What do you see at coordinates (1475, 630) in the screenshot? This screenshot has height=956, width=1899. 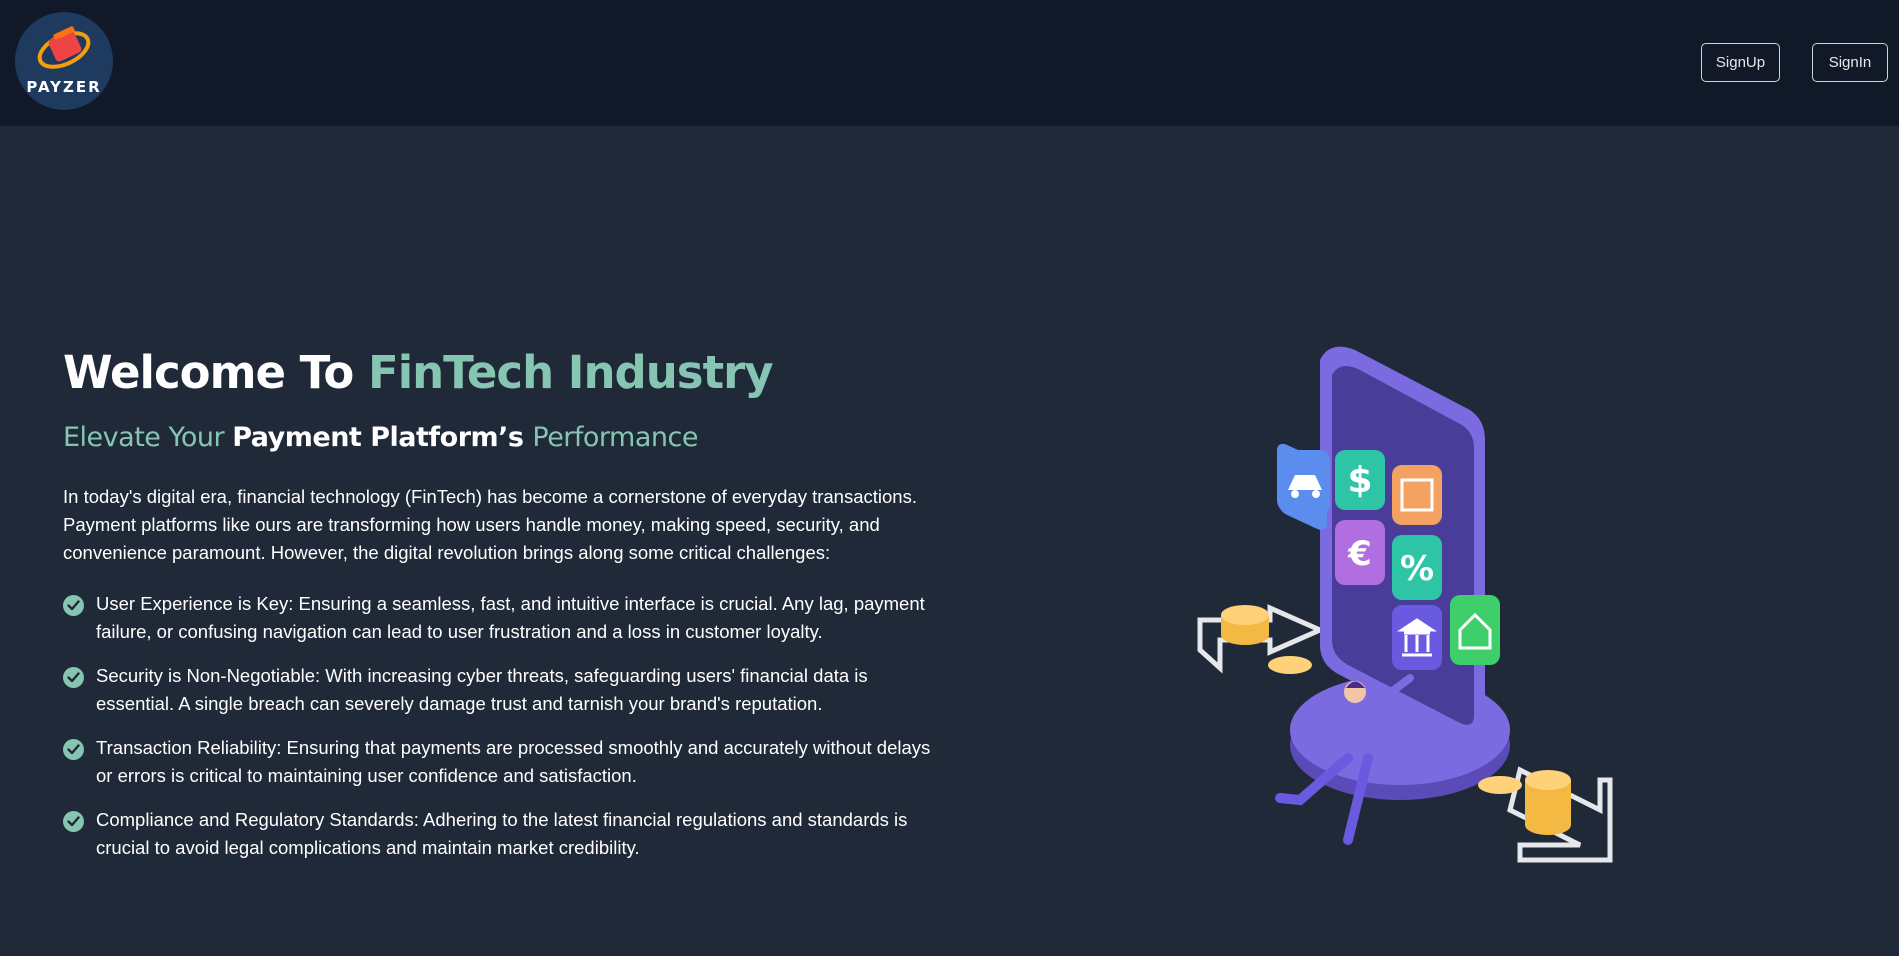 I see `home-app-icon` at bounding box center [1475, 630].